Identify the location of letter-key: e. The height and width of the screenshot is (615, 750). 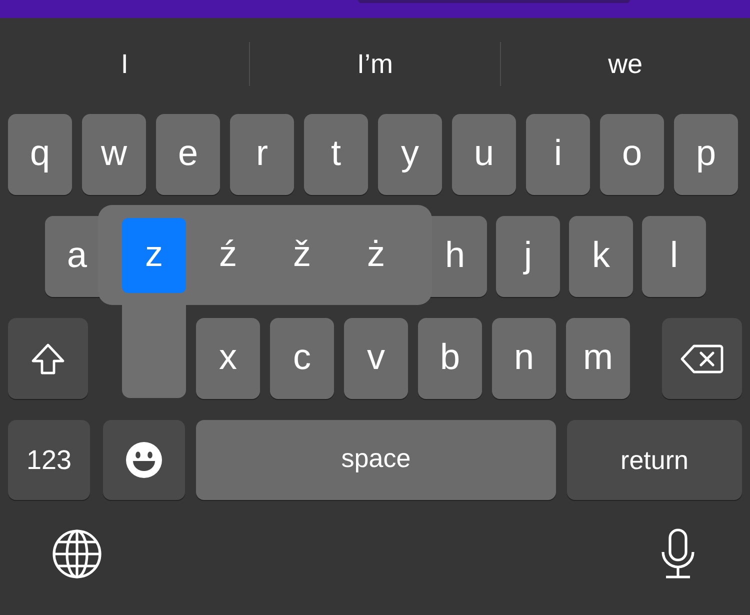
(188, 154).